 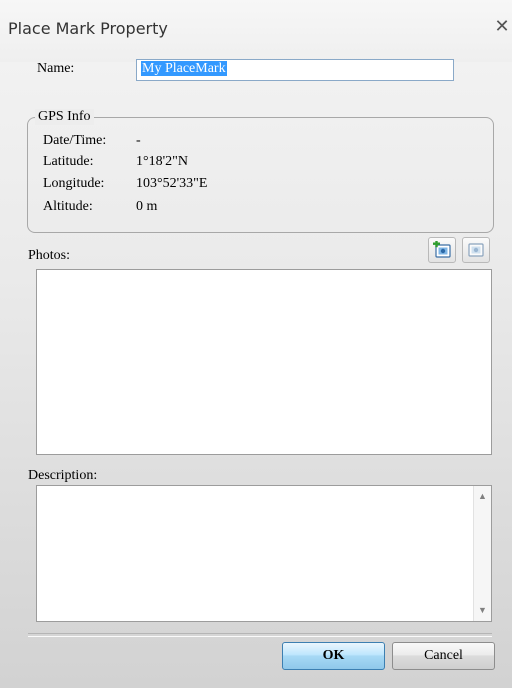 I want to click on remove-photo-icon, so click(x=476, y=250).